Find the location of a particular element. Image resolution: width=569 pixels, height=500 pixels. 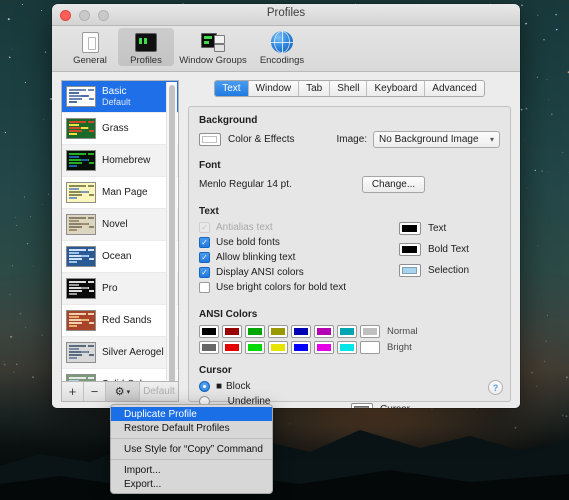

toolbar-item-profiles: Profiles is located at coordinates (146, 47).